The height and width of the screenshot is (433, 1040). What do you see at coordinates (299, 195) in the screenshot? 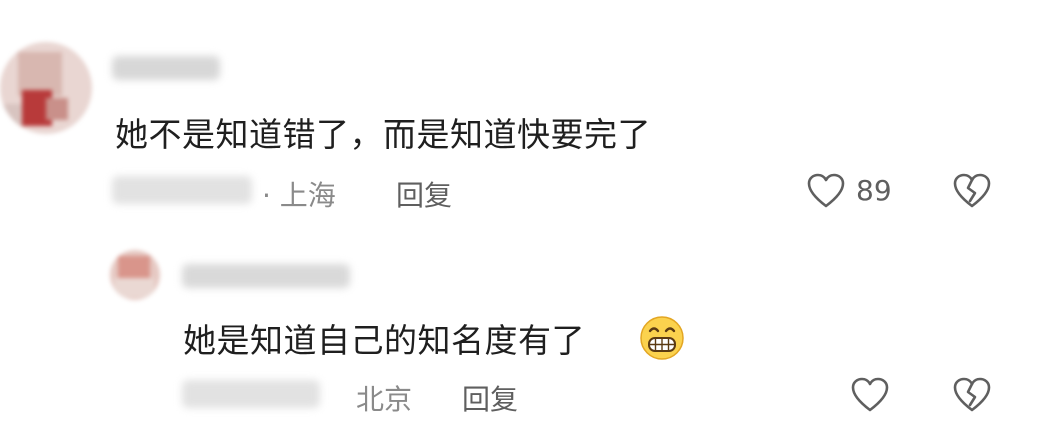
I see `comment-location: · 上海` at bounding box center [299, 195].